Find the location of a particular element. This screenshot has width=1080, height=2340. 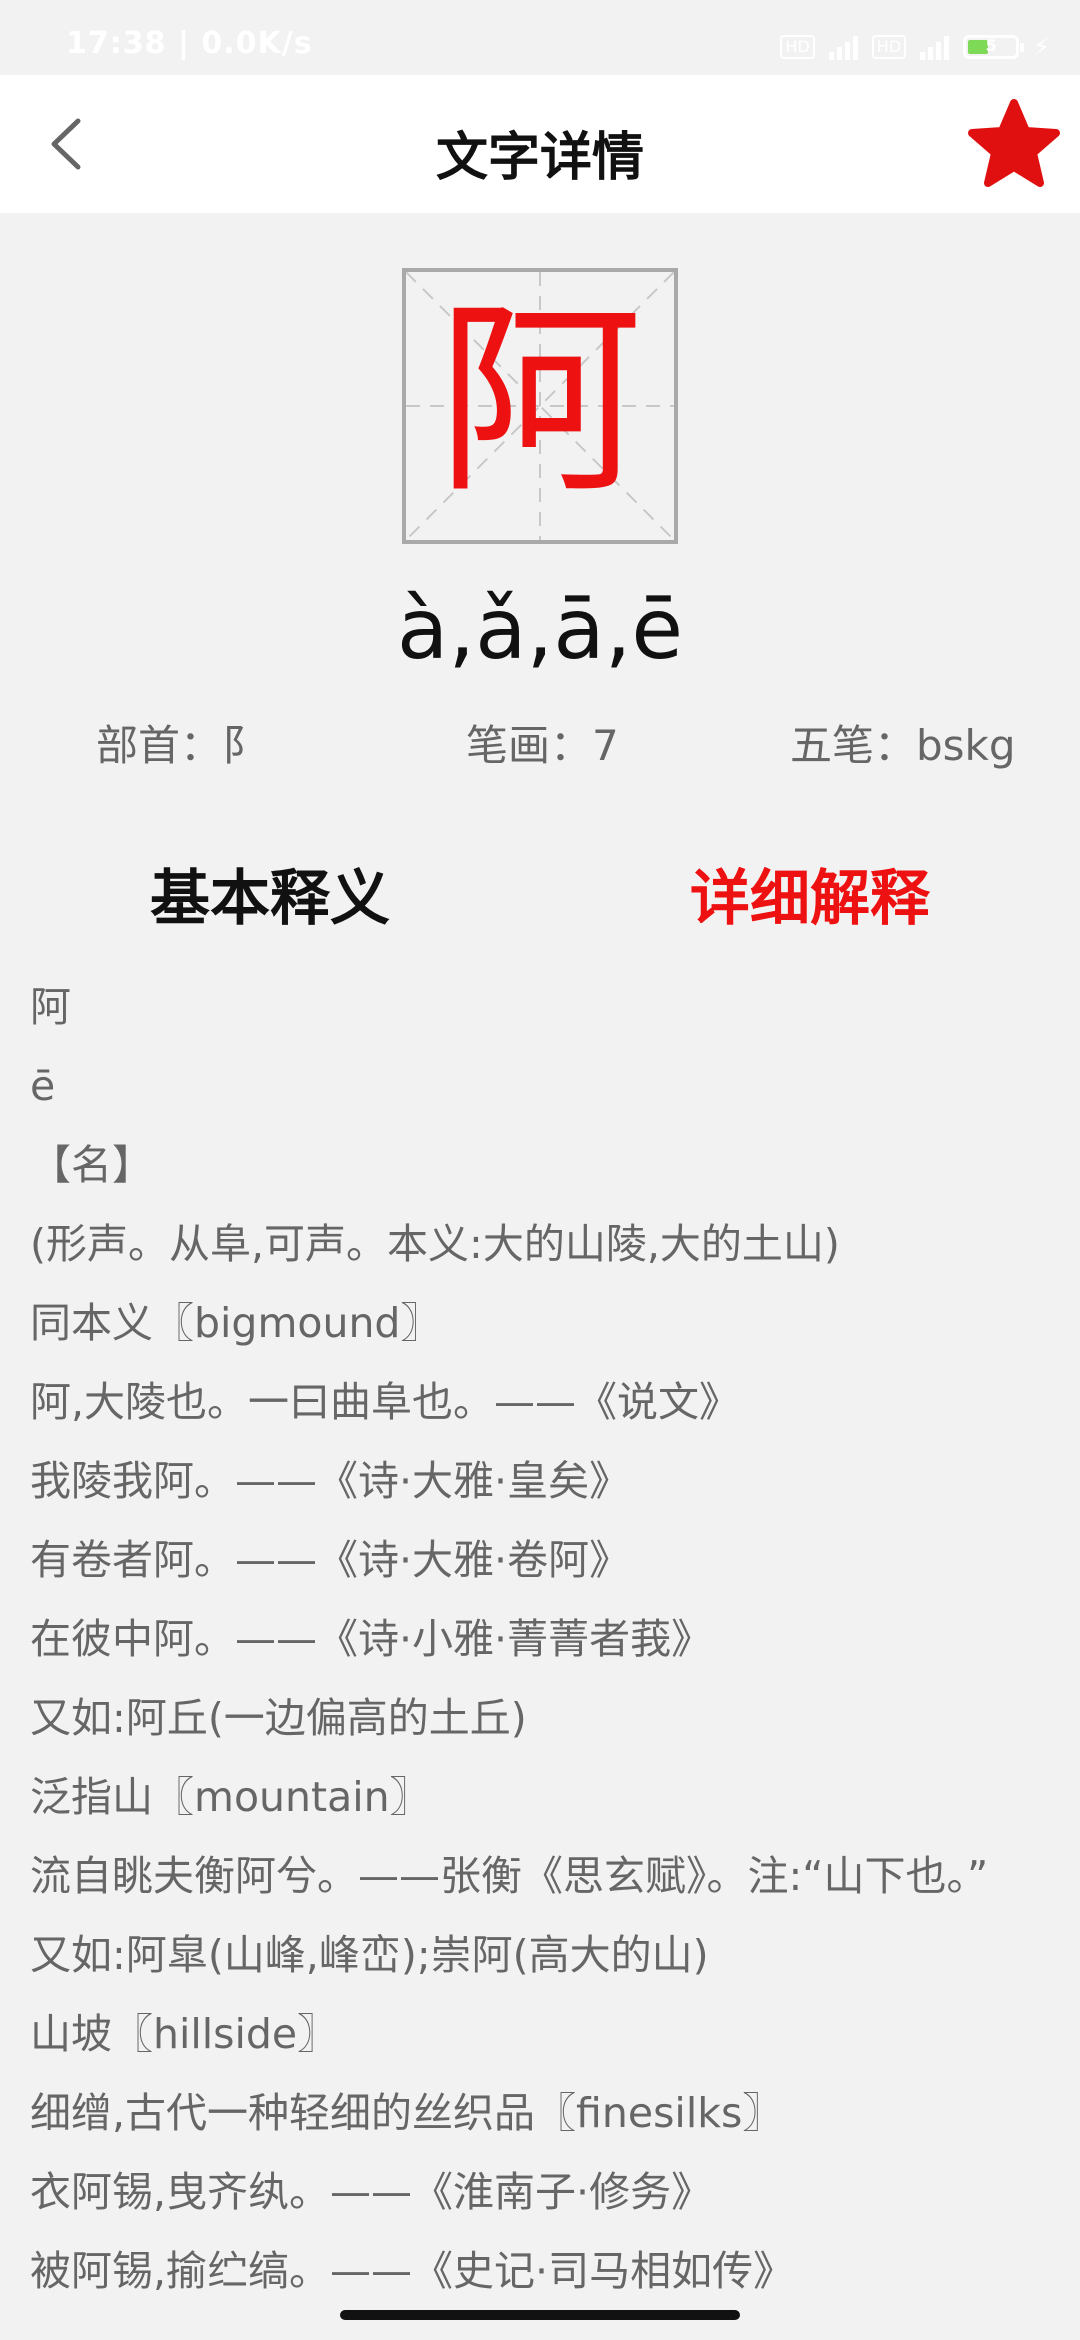

definition-line: 阿 is located at coordinates (50, 1007).